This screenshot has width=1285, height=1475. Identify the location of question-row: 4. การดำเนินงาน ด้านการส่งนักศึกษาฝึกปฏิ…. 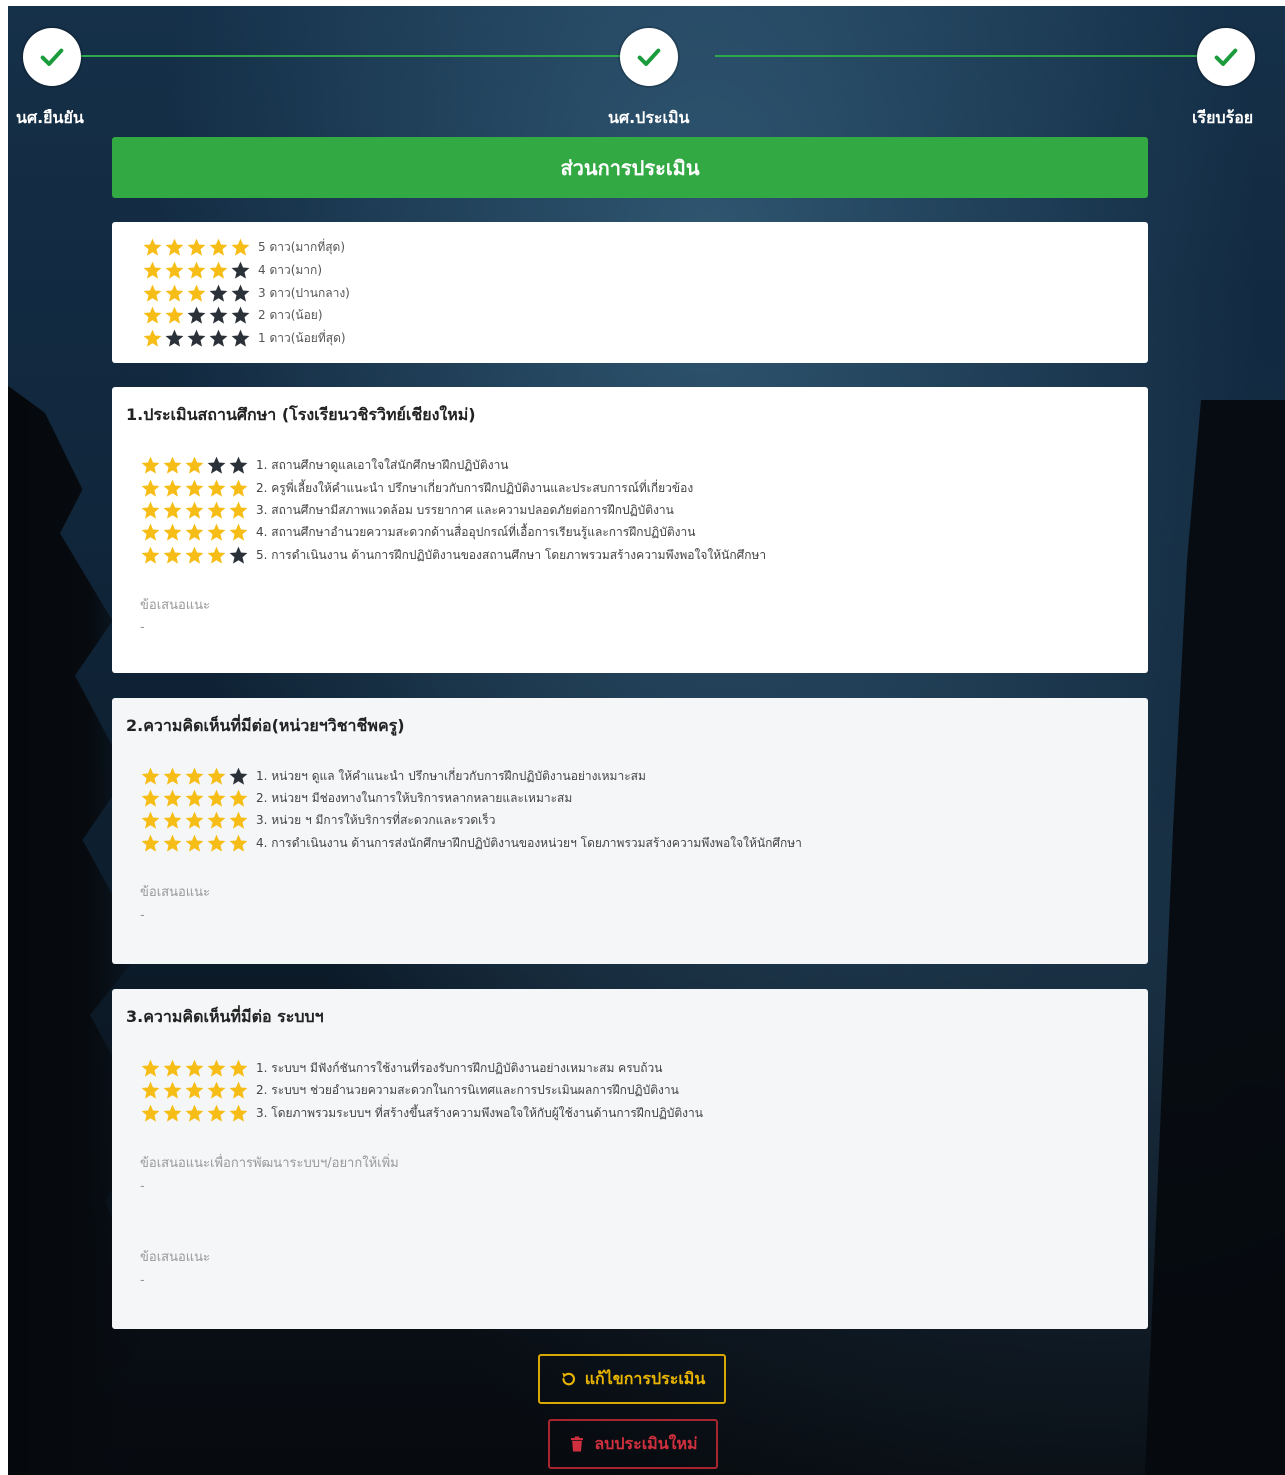
(471, 843).